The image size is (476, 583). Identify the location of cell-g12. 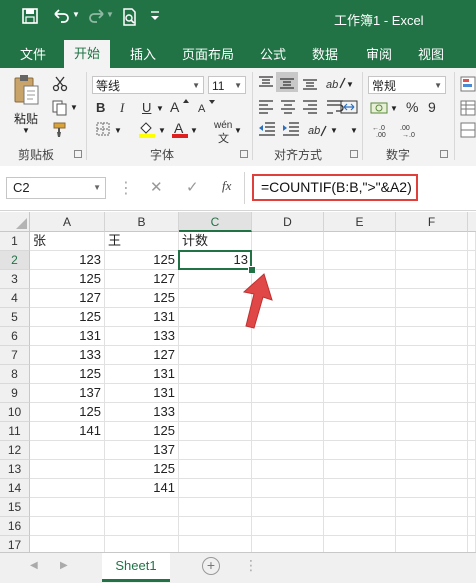
(472, 450).